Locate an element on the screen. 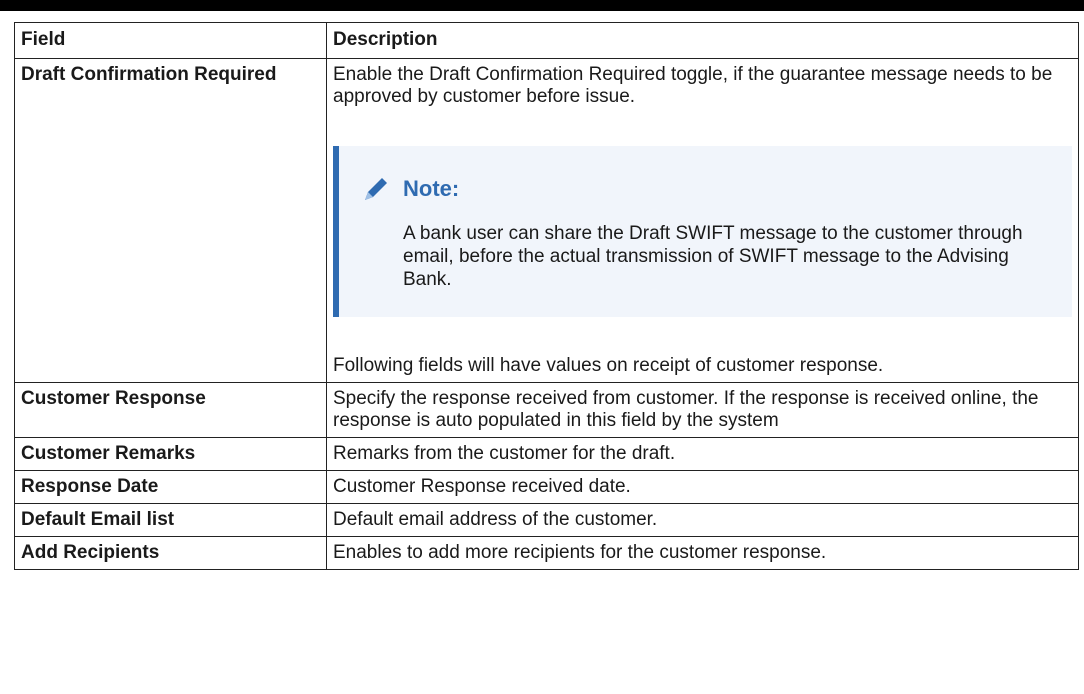 Image resolution: width=1084 pixels, height=694 pixels. field-add-recipients: Add Recipients is located at coordinates (170, 553).